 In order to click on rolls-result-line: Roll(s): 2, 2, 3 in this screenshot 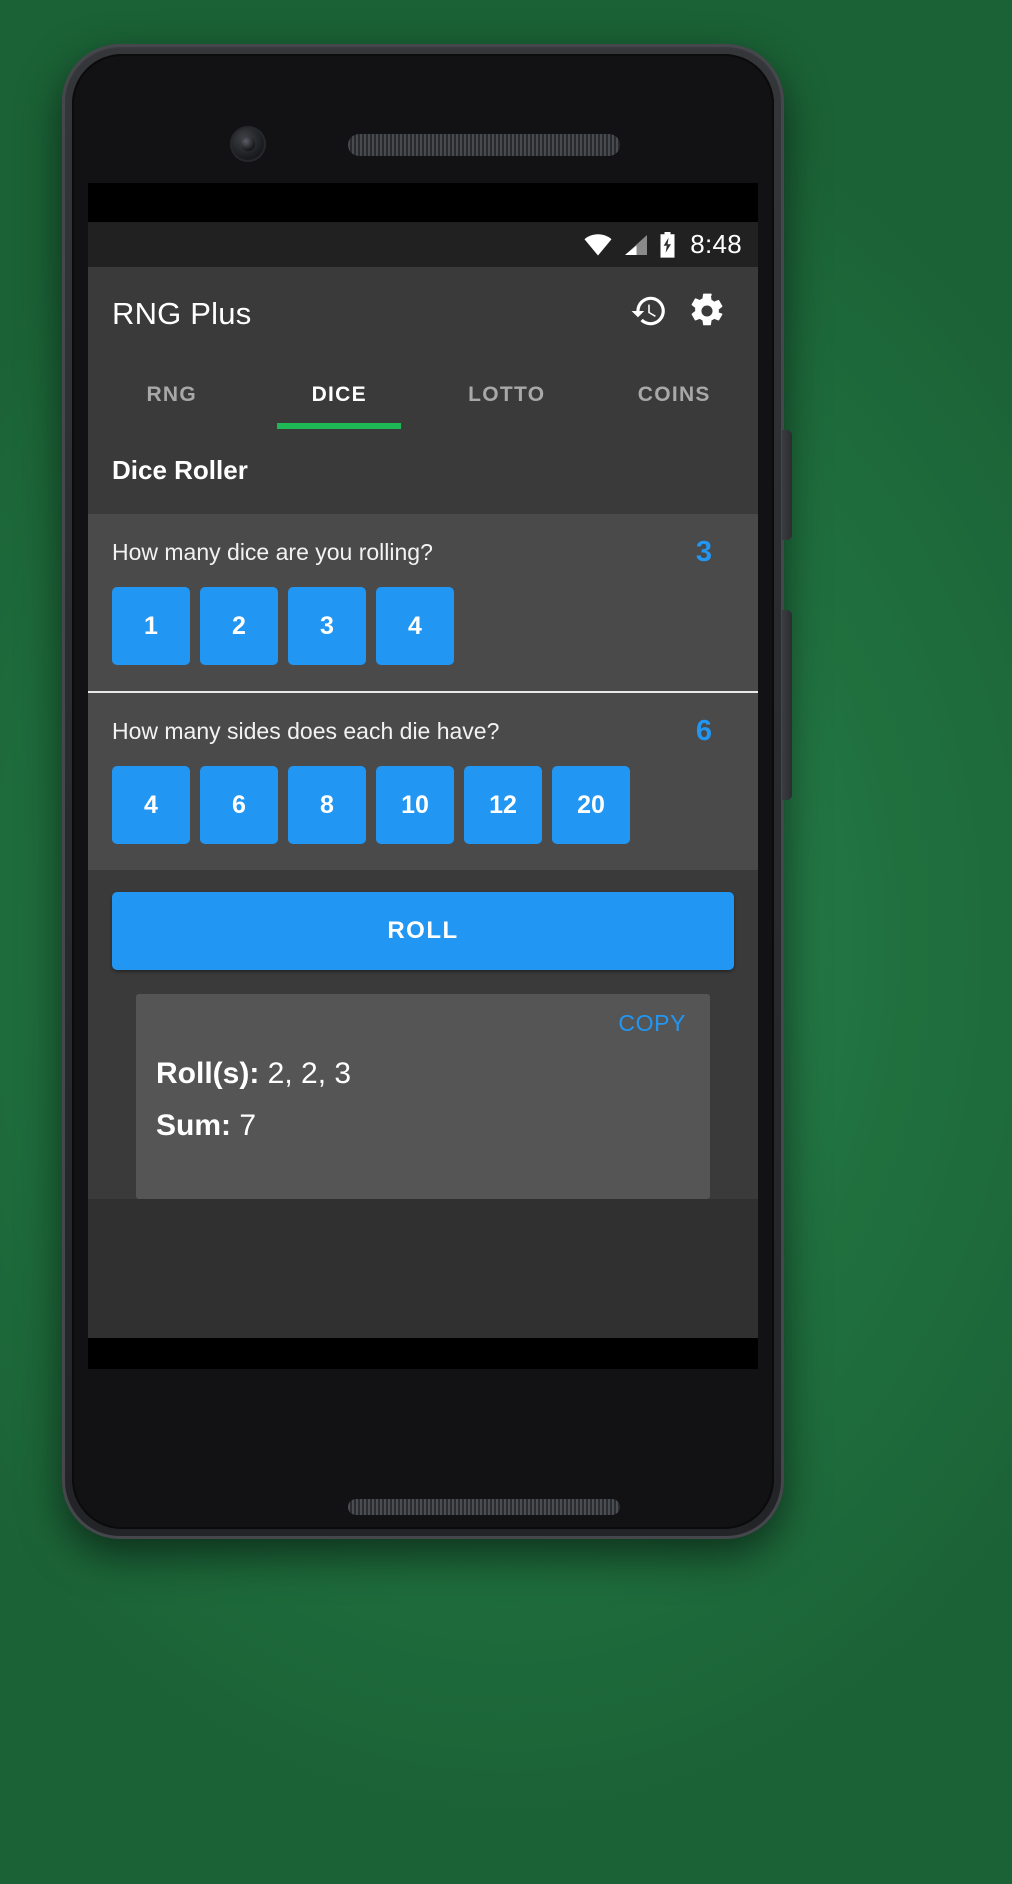, I will do `click(423, 1074)`.